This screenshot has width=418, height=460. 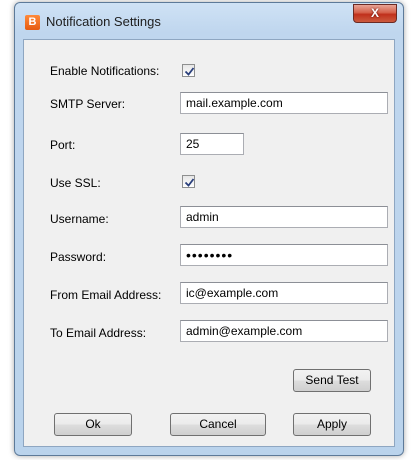 What do you see at coordinates (98, 333) in the screenshot?
I see `to-email-label: To Email Address:` at bounding box center [98, 333].